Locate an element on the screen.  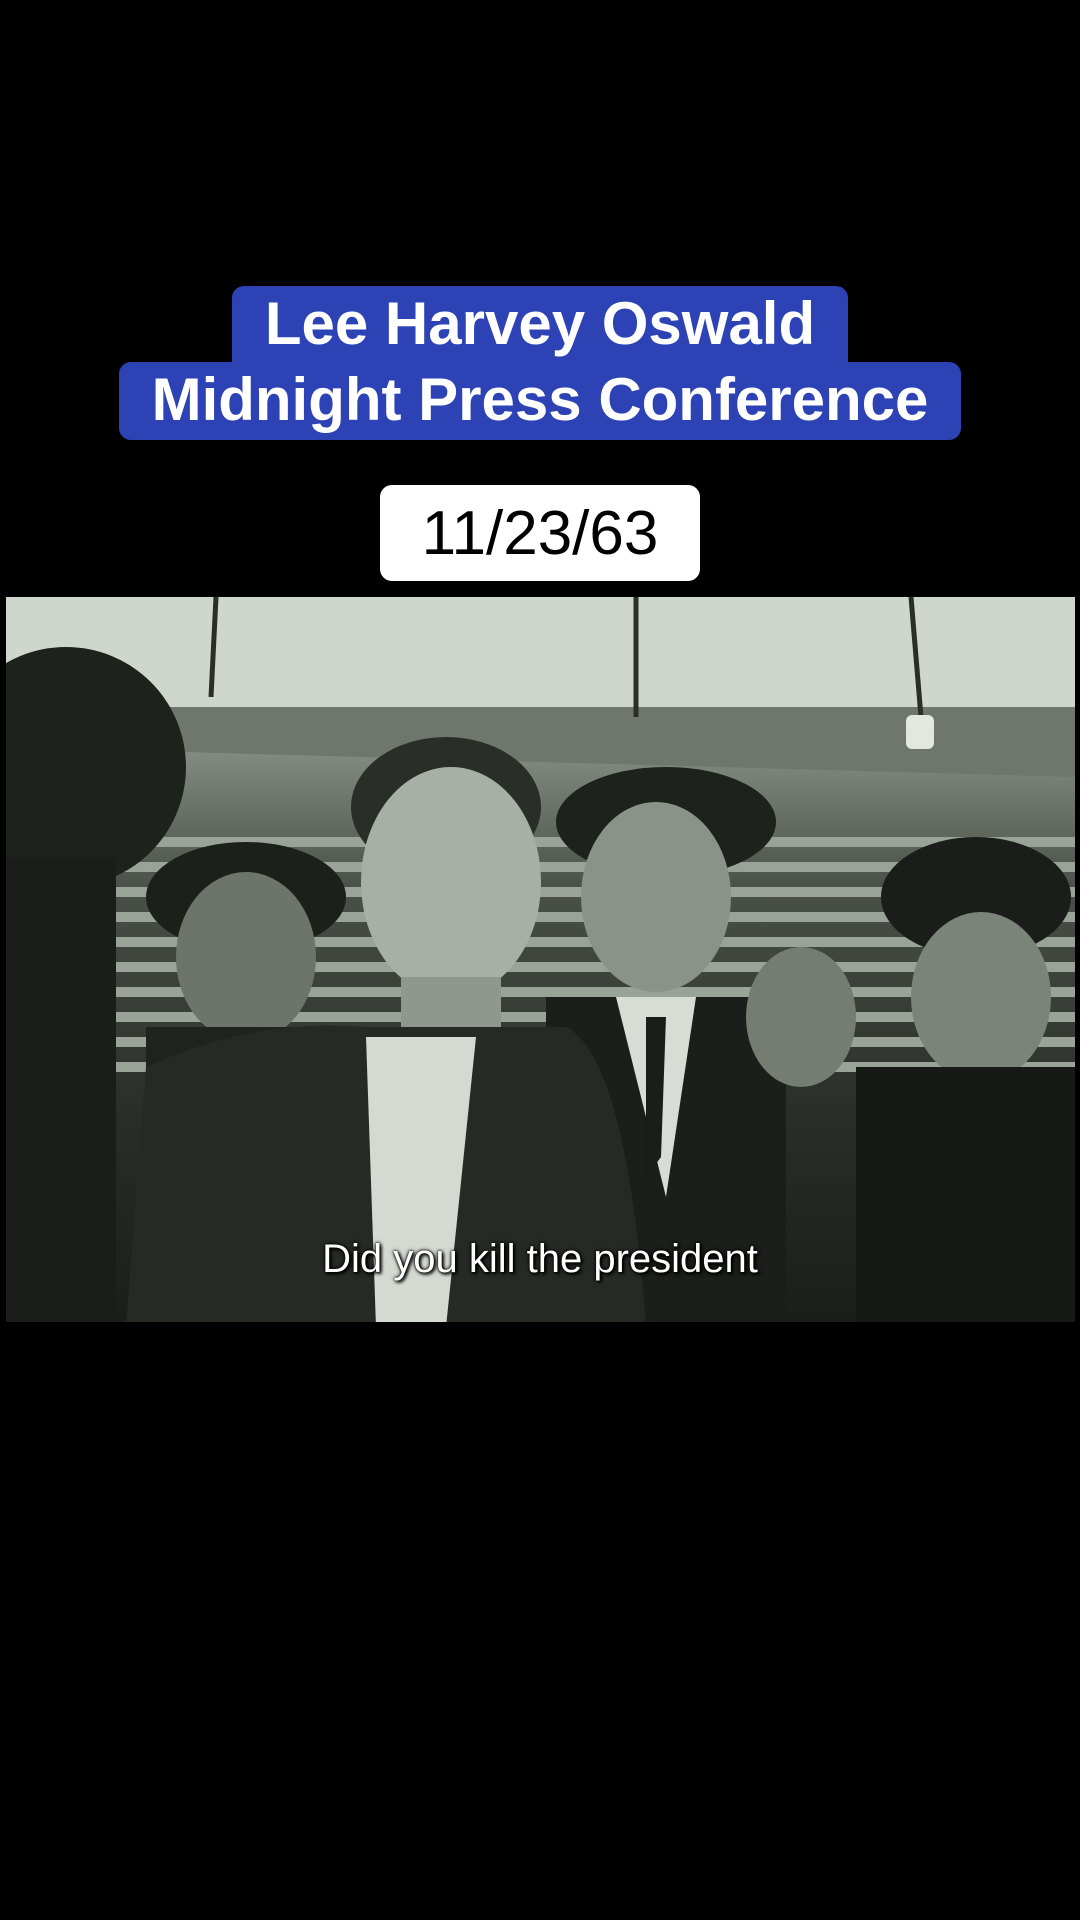
title-line-1: Lee Harvey Oswald is located at coordinates (540, 324).